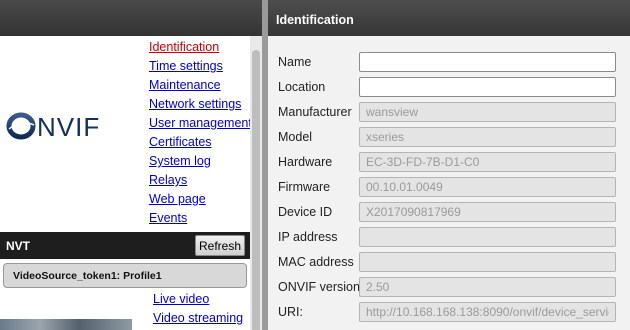 The width and height of the screenshot is (630, 330). Describe the element at coordinates (198, 310) in the screenshot. I see `video-links: Live video Video streaming` at that location.